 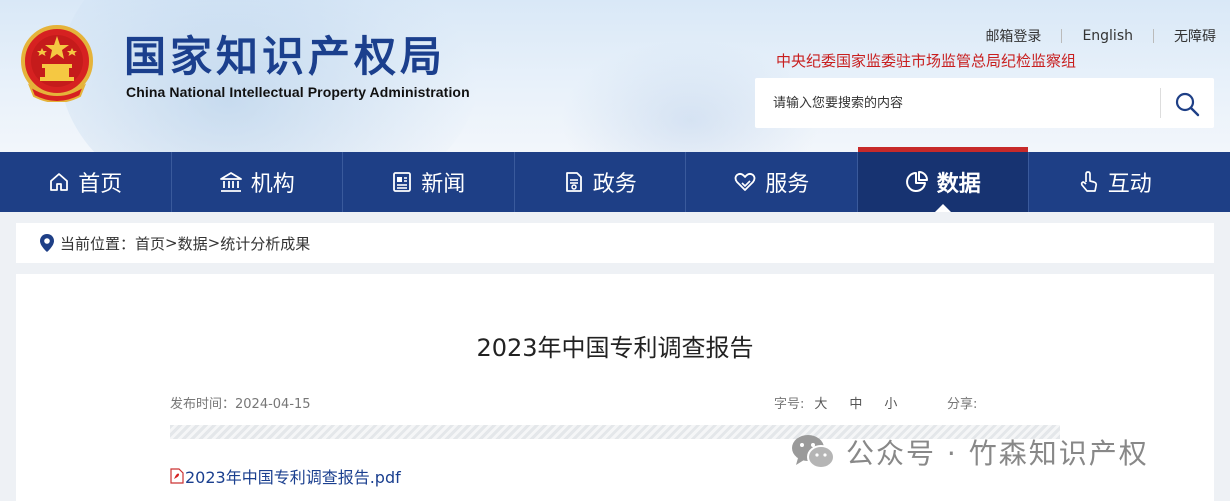 What do you see at coordinates (916, 181) in the screenshot?
I see `pie-chart-icon` at bounding box center [916, 181].